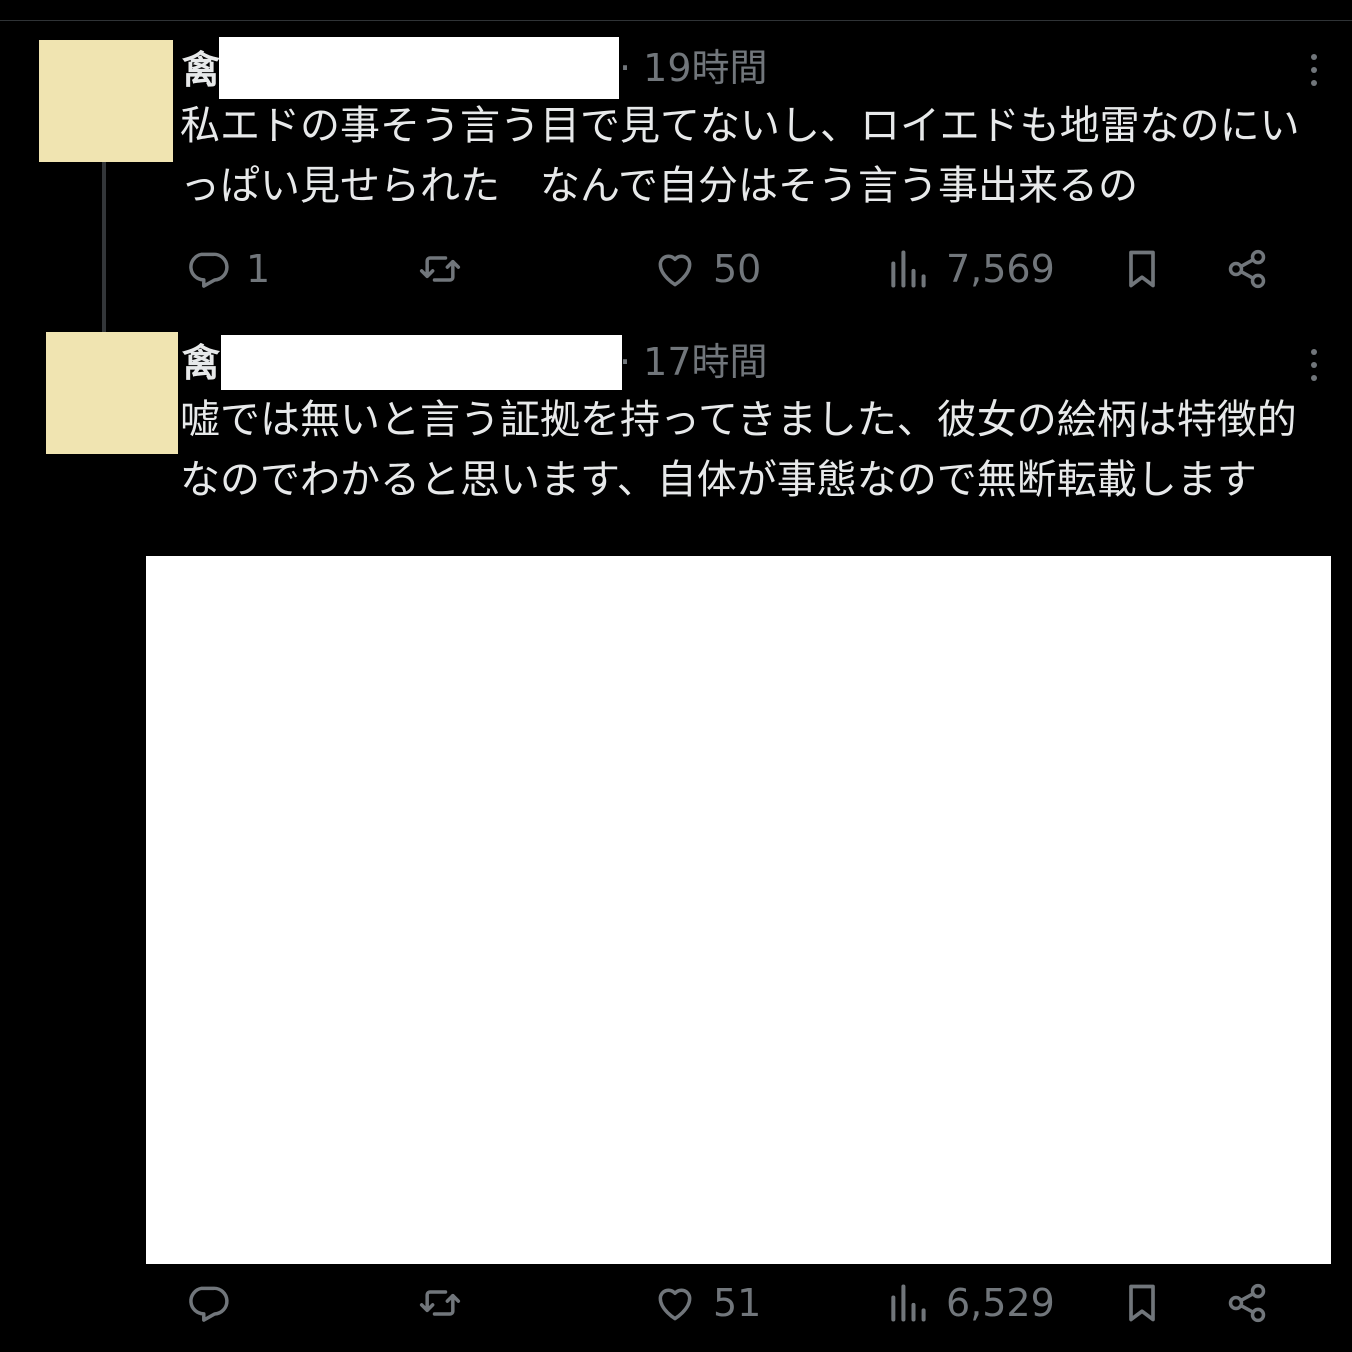 This screenshot has height=1352, width=1352. I want to click on post-1-bookmark-button, so click(1142, 269).